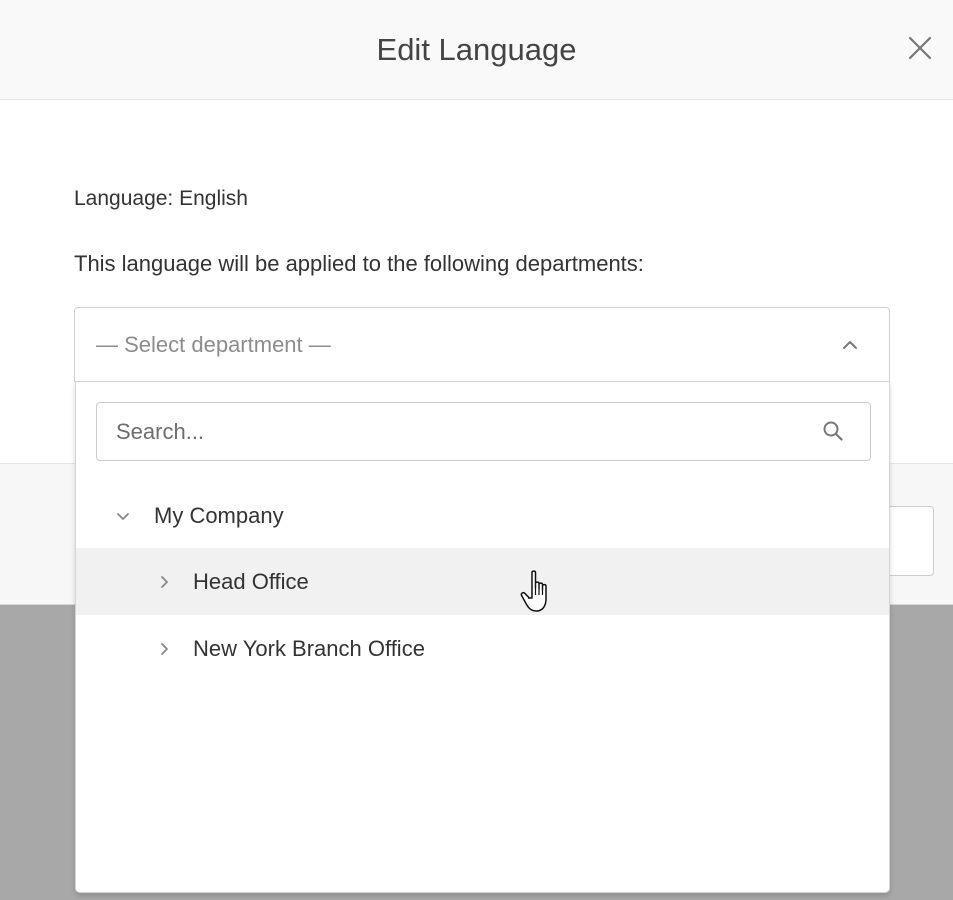 The image size is (953, 900). Describe the element at coordinates (482, 515) in the screenshot. I see `tree-item-my-company: My Company` at that location.